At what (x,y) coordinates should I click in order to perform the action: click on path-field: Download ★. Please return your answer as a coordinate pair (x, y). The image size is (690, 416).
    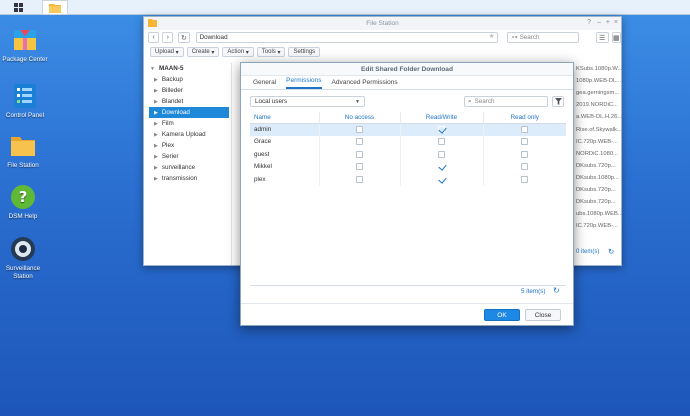
    Looking at the image, I should click on (347, 37).